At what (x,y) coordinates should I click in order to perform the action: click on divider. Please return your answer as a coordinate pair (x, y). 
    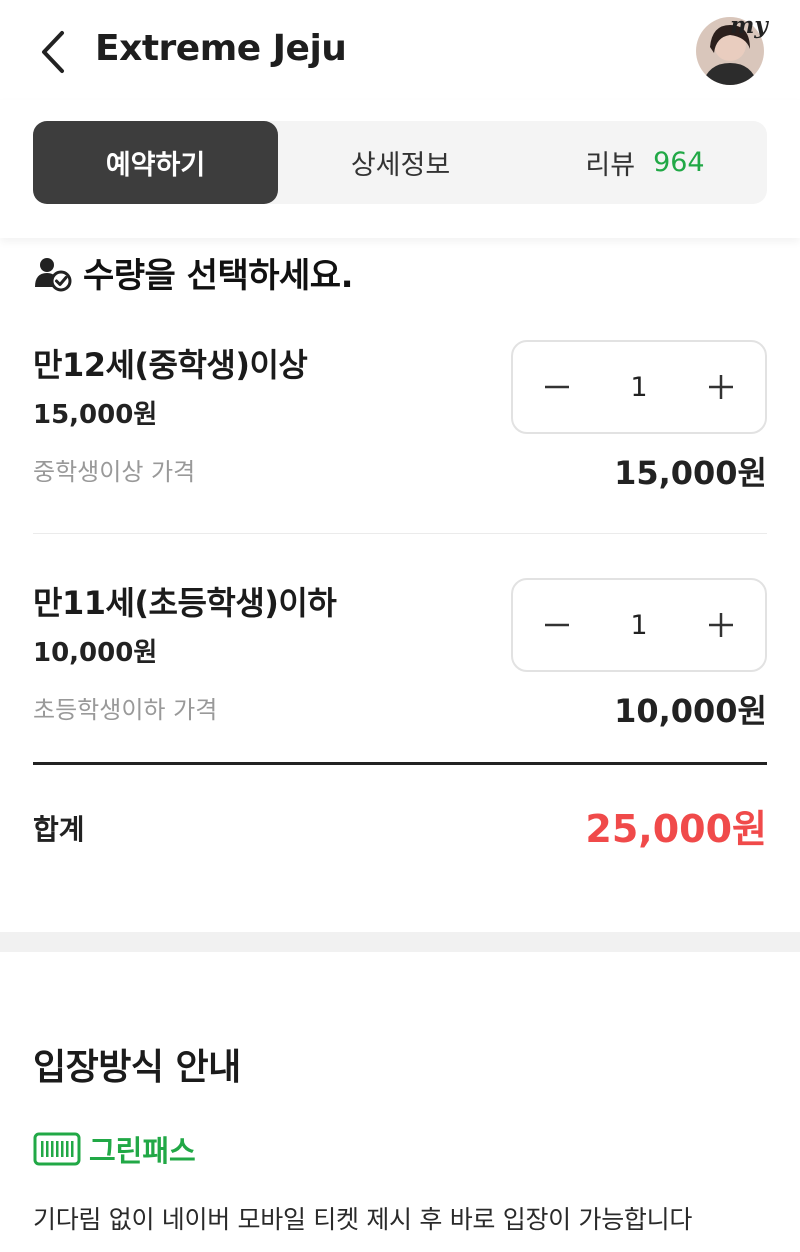
    Looking at the image, I should click on (400, 533).